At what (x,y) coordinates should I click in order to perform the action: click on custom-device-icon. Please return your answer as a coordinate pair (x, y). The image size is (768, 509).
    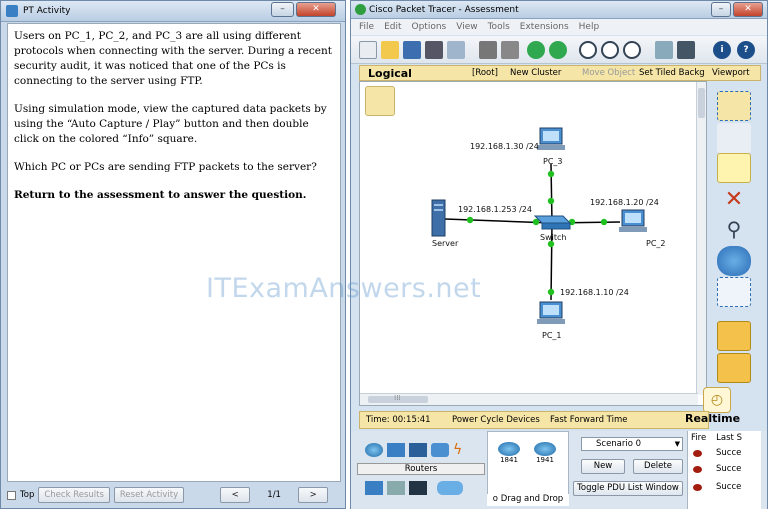
    Looking at the image, I should click on (686, 50).